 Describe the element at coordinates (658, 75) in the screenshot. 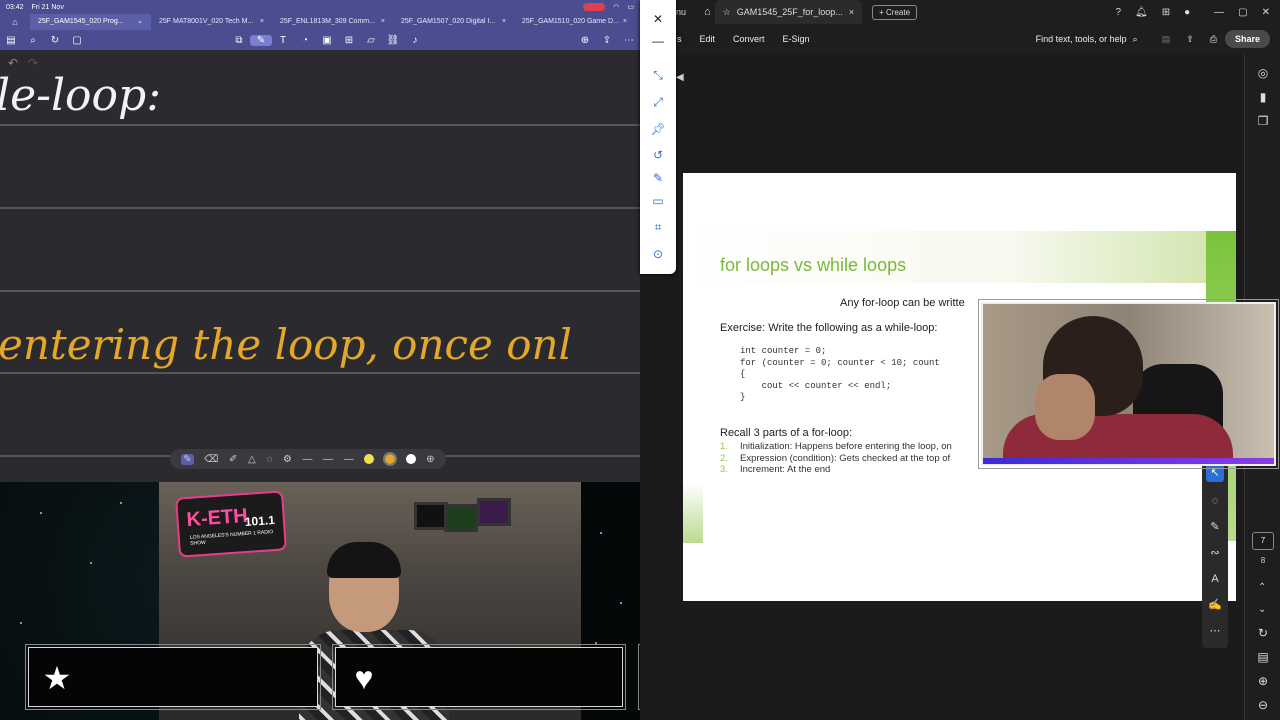

I see `shrink-icon: ⤡` at that location.